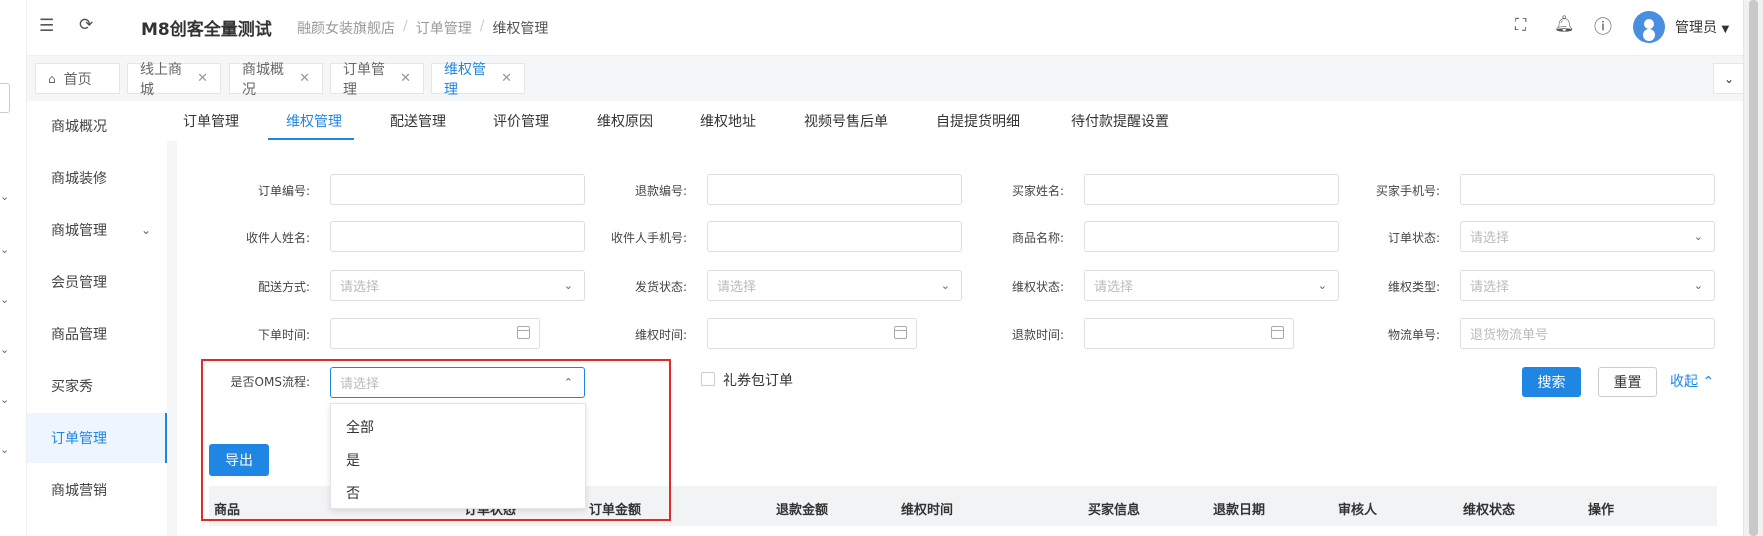  What do you see at coordinates (46, 26) in the screenshot?
I see `menu-fold-icon: ☰` at bounding box center [46, 26].